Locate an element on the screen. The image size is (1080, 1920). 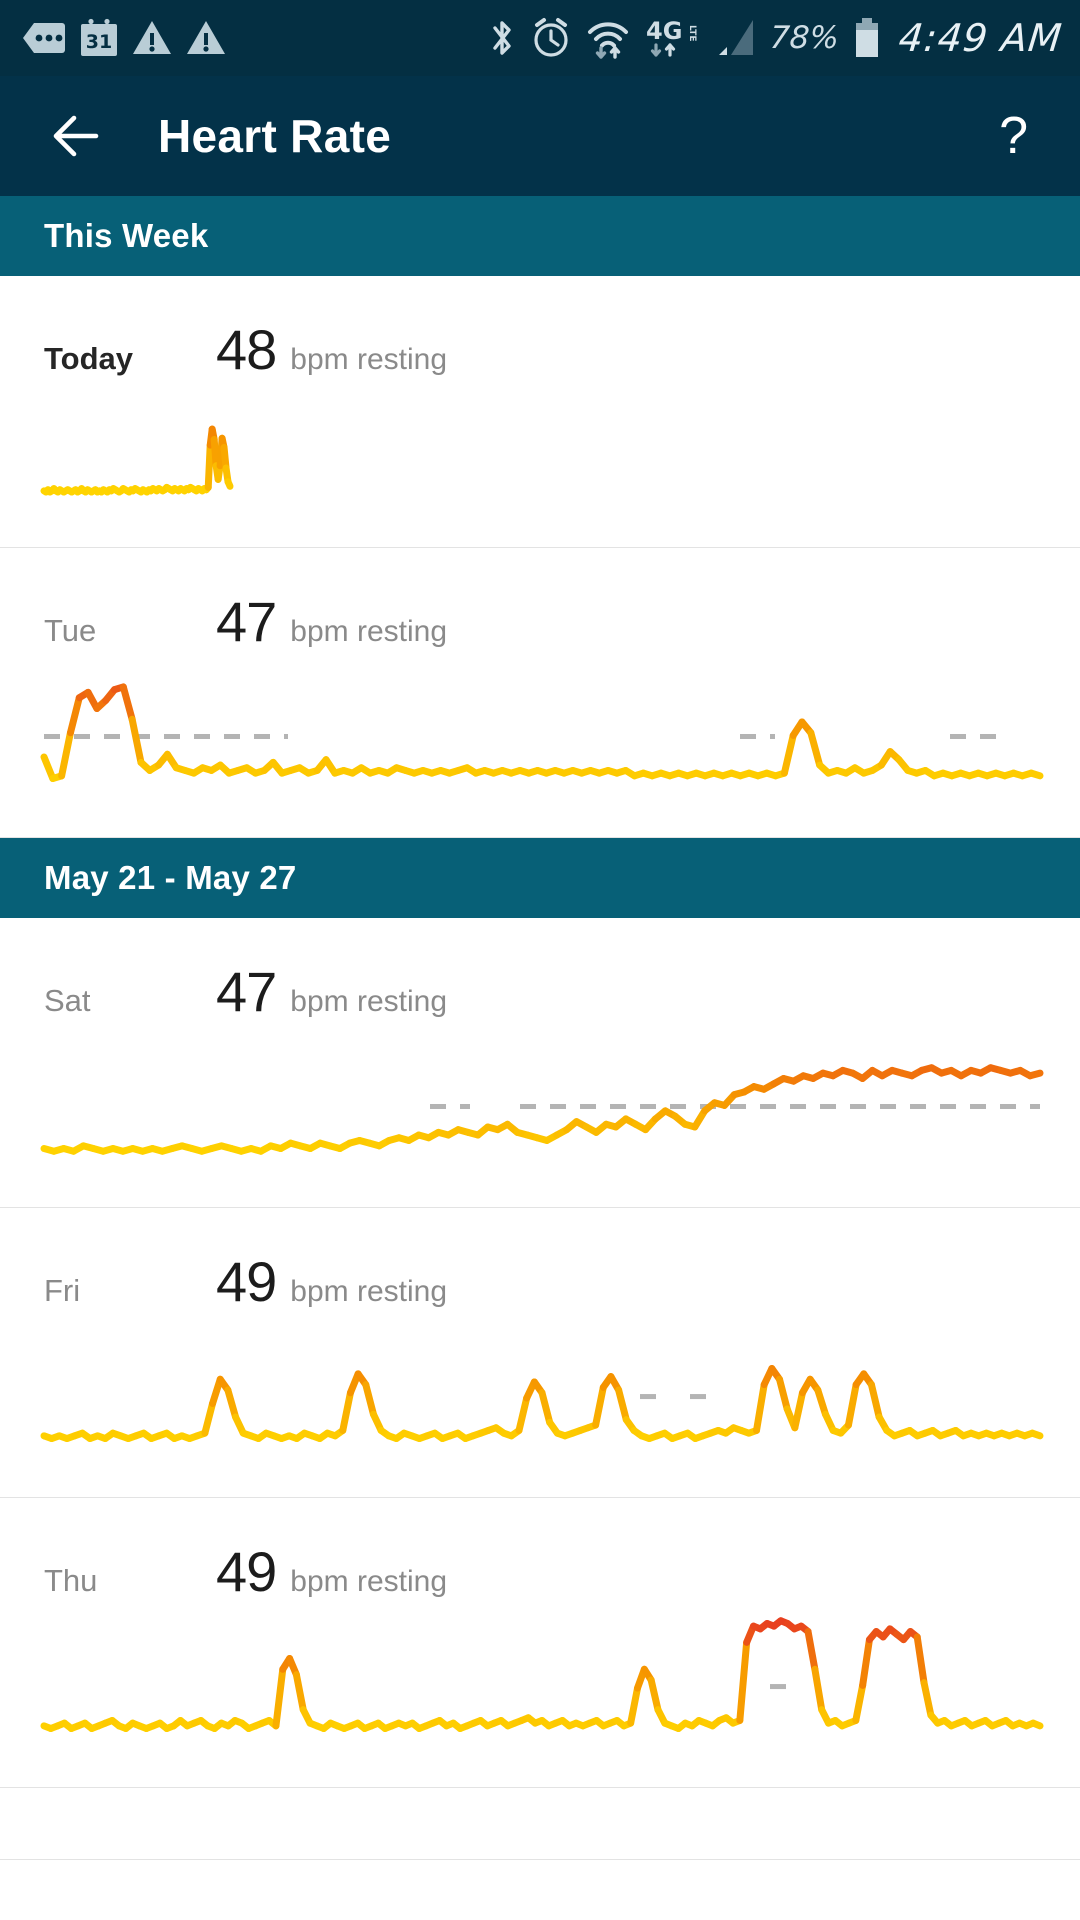
help-button: ? is located at coordinates (1022, 136).